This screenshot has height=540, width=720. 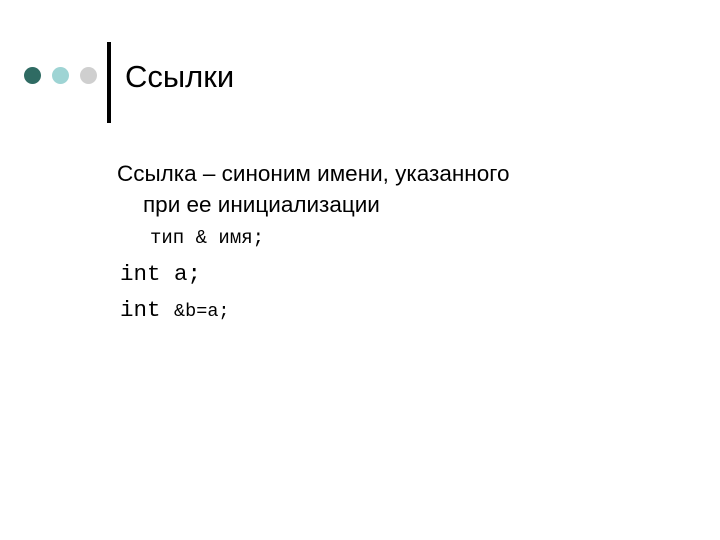 What do you see at coordinates (397, 311) in the screenshot?
I see `code-line-reference: int &b=a;` at bounding box center [397, 311].